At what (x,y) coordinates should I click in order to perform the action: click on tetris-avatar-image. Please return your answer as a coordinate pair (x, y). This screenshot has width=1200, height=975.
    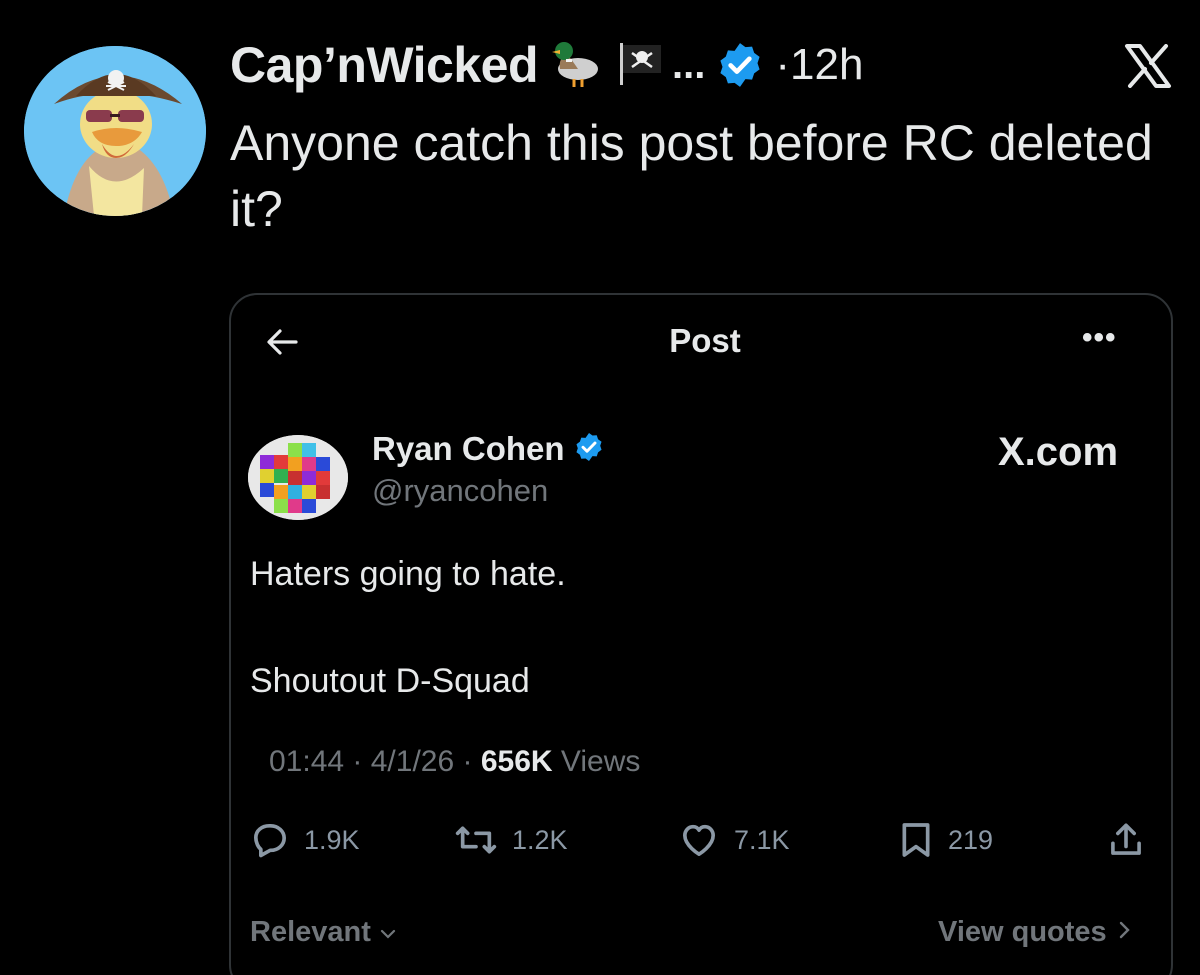
    Looking at the image, I should click on (298, 477).